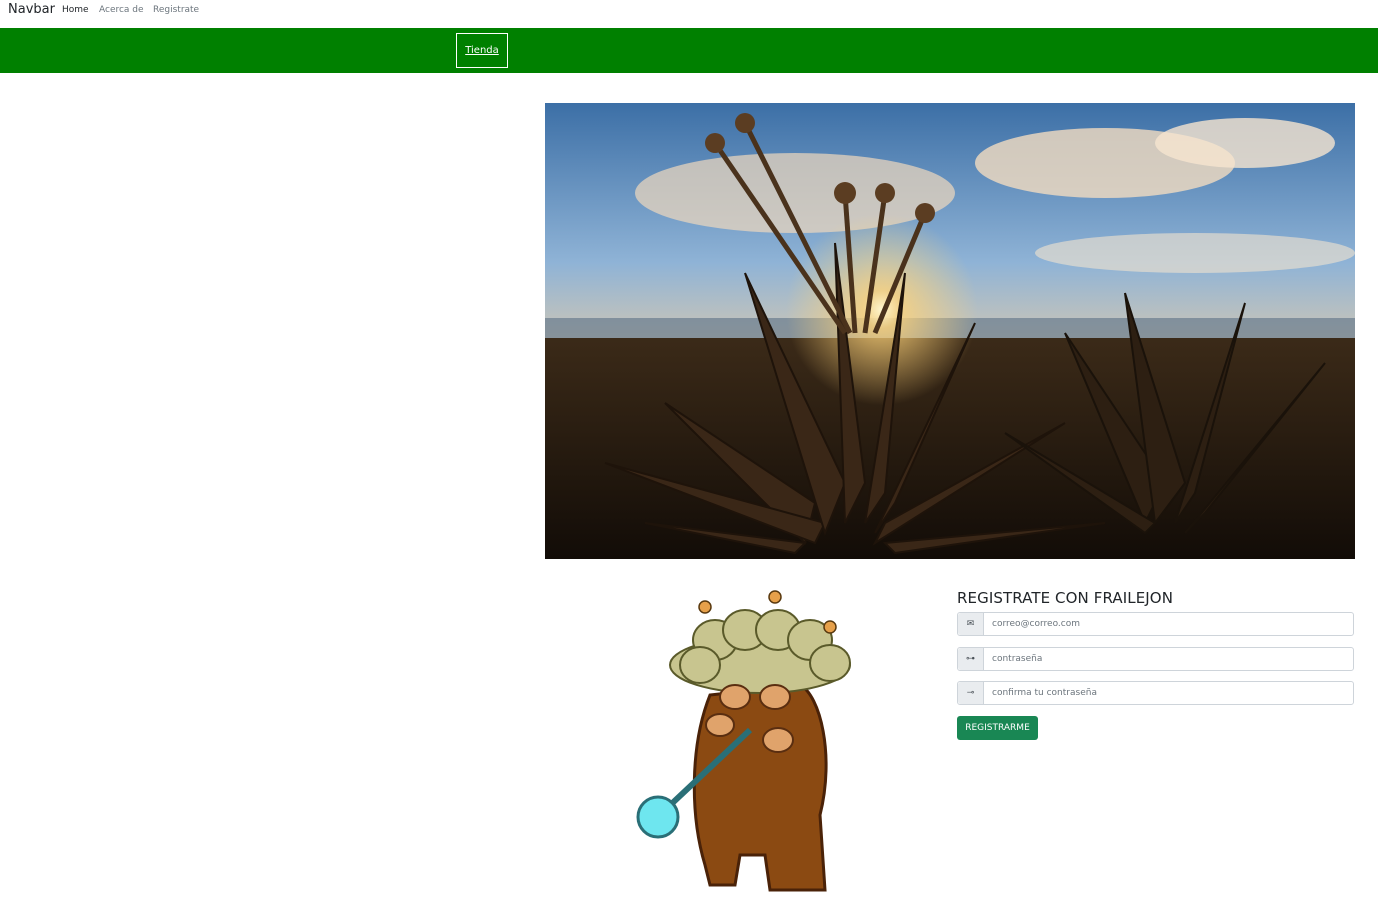 This screenshot has height=909, width=1378. I want to click on register-button: REGISTRARME, so click(997, 728).